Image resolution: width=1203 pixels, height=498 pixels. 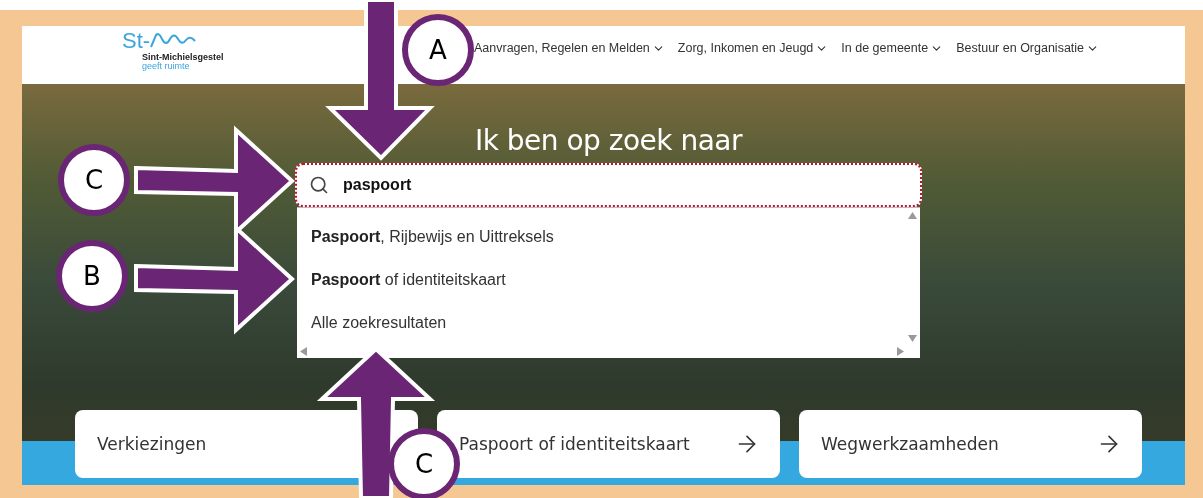 What do you see at coordinates (900, 351) in the screenshot?
I see `scroll-right-icon` at bounding box center [900, 351].